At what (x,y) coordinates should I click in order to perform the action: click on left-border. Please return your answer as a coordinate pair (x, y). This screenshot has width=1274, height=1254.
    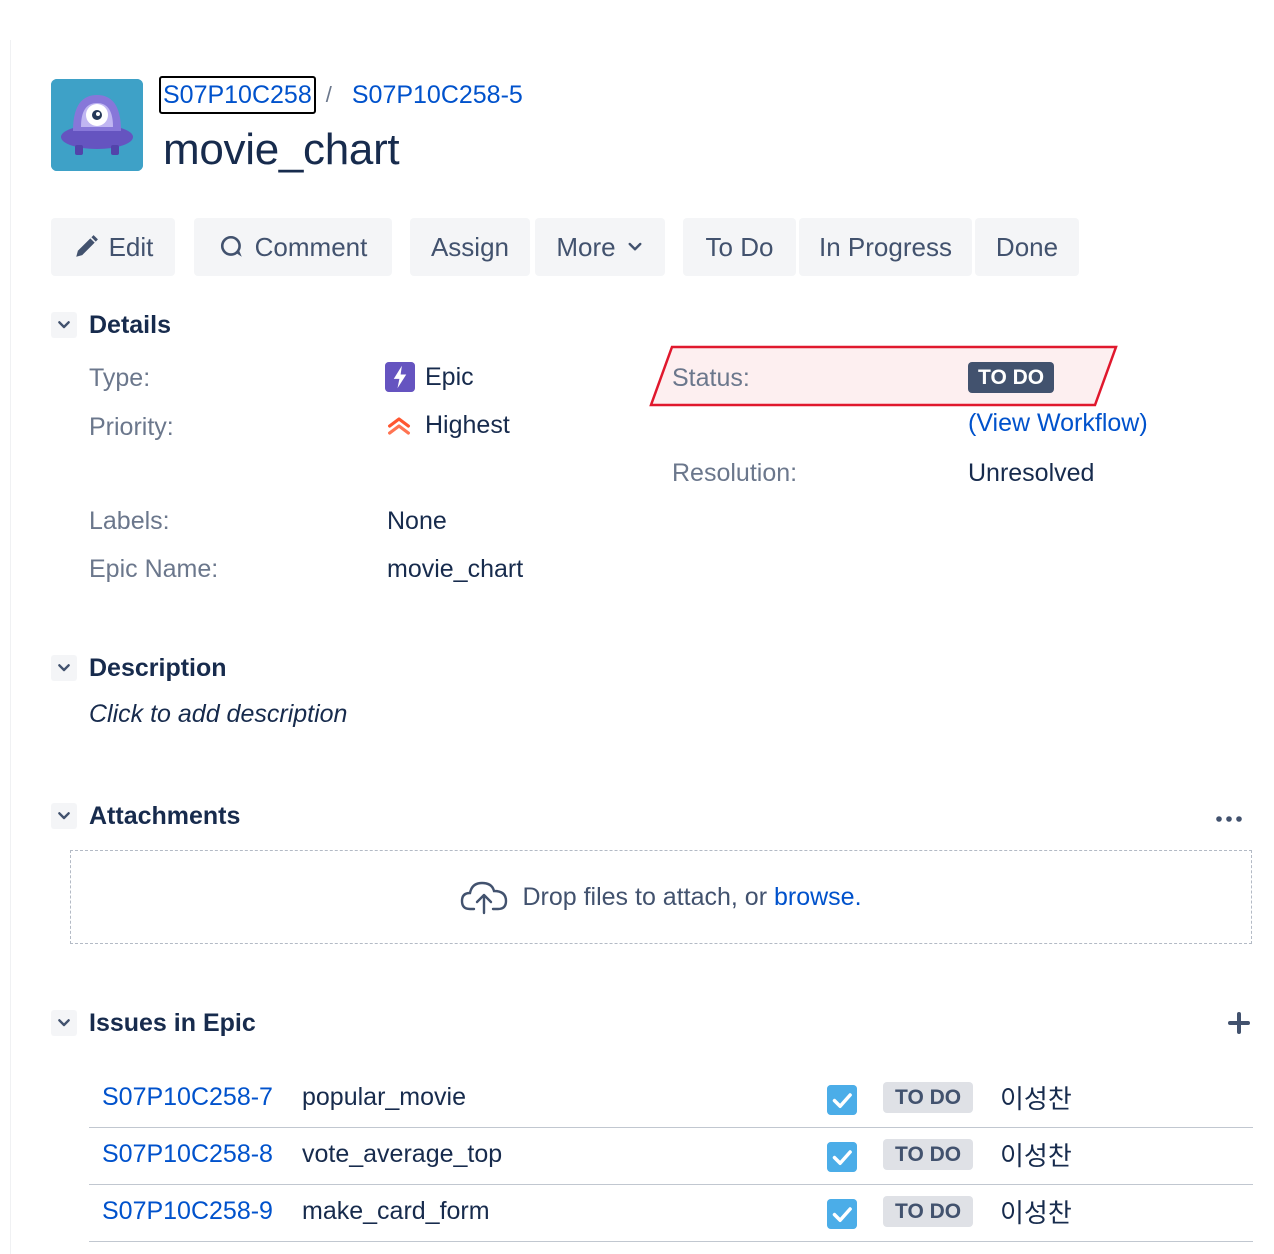
    Looking at the image, I should click on (10, 647).